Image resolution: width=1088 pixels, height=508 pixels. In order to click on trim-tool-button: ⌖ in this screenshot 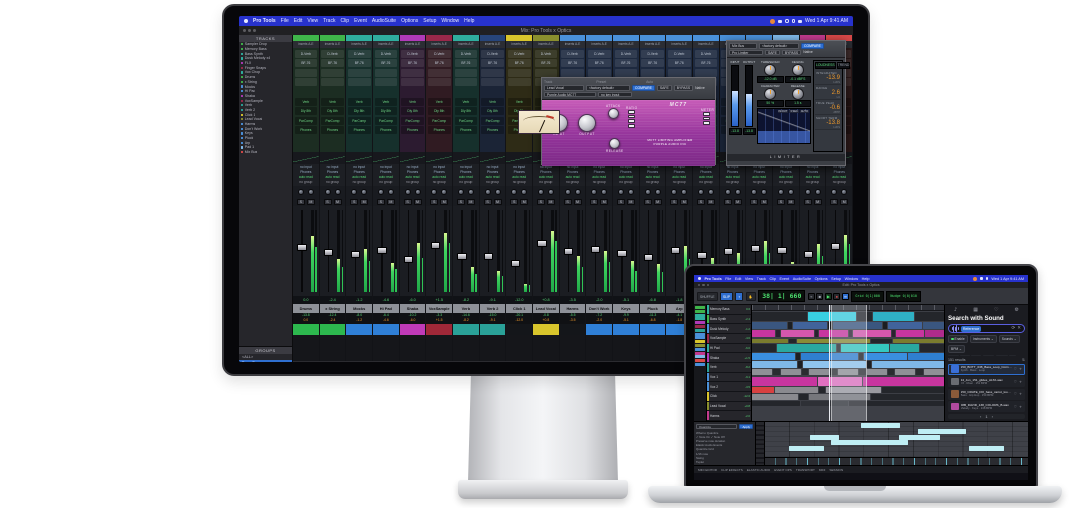, I will do `click(739, 296)`.